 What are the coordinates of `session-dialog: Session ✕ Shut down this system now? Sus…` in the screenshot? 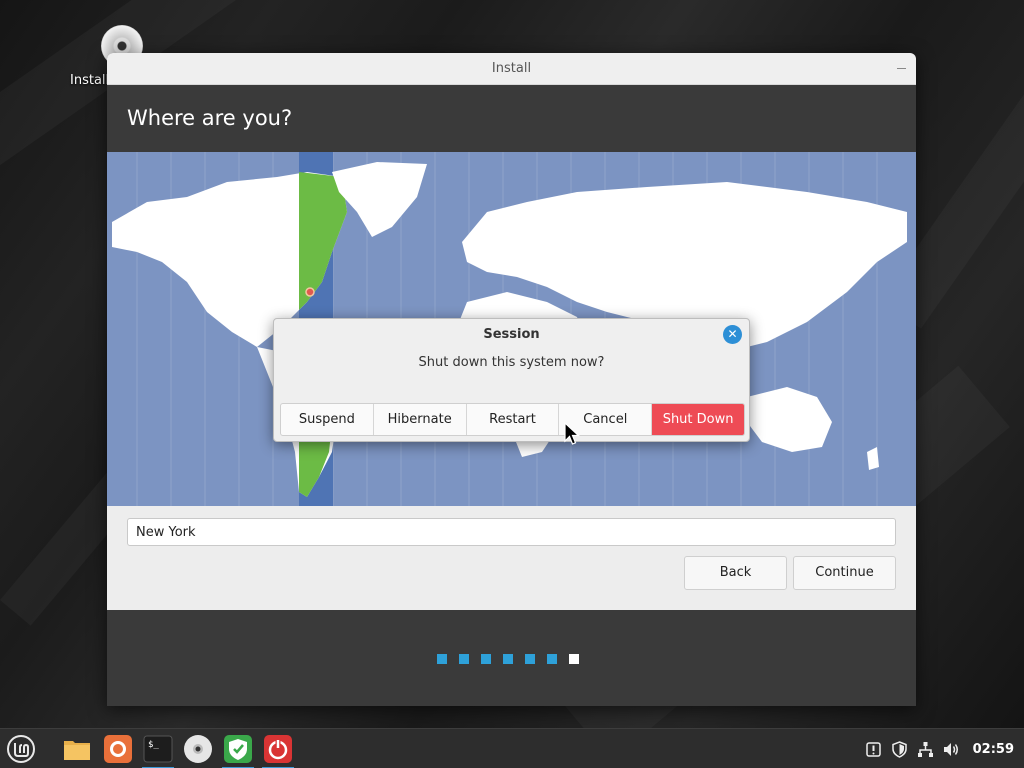 It's located at (511, 380).